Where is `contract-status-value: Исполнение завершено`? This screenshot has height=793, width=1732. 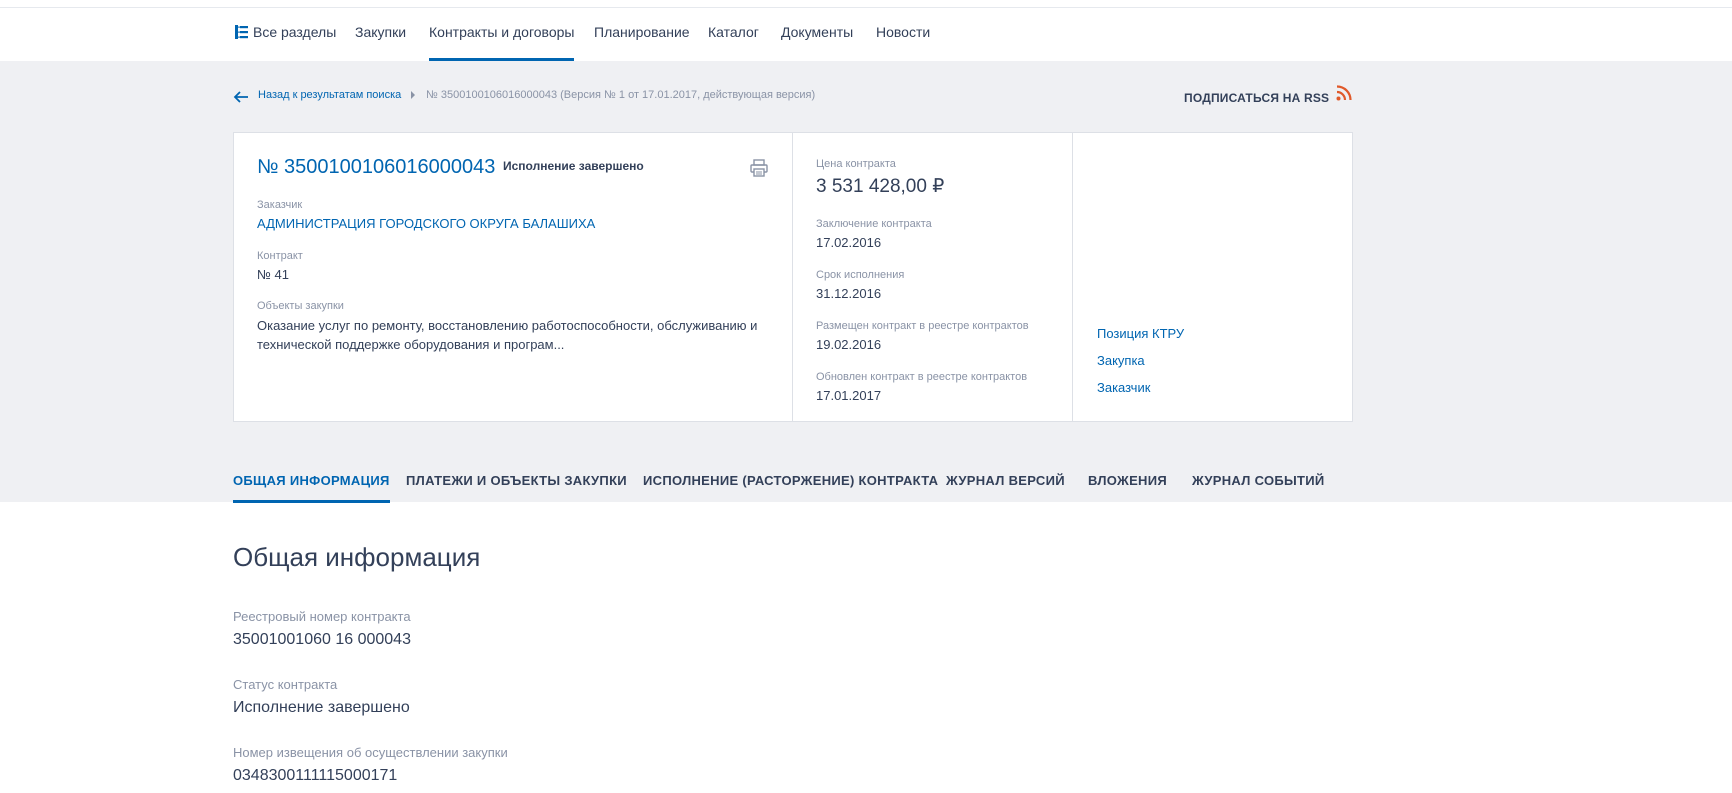 contract-status-value: Исполнение завершено is located at coordinates (321, 707).